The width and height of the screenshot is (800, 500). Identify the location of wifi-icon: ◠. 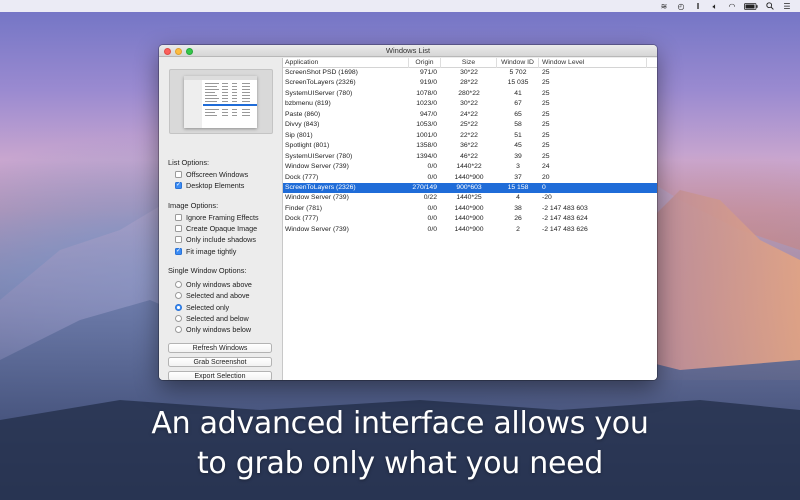
(732, 6).